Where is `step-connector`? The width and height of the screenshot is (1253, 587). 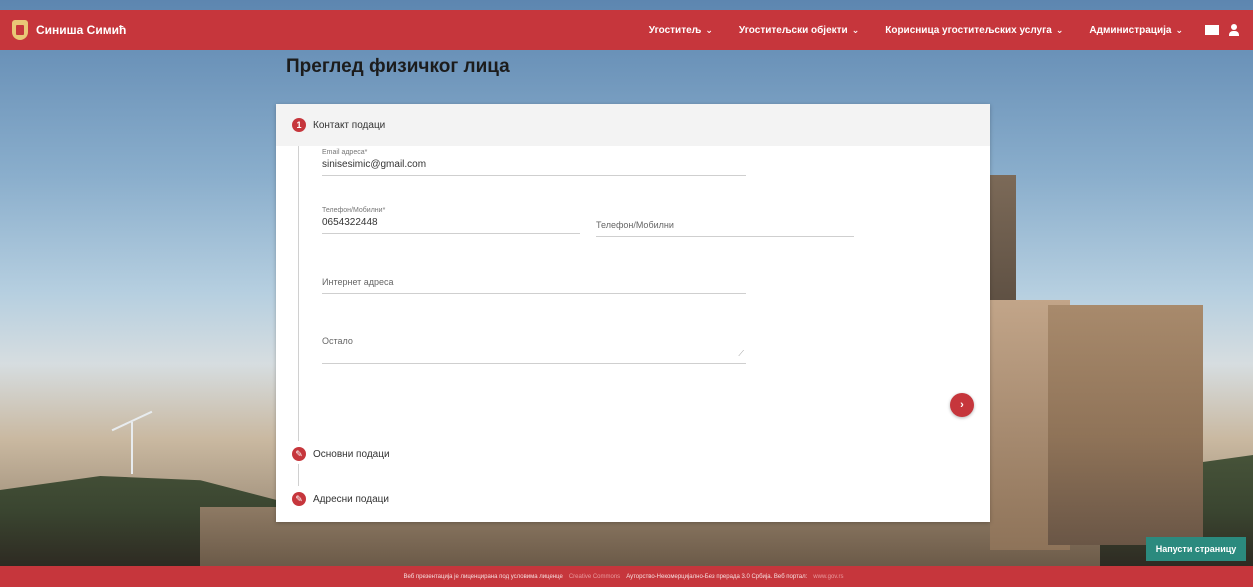 step-connector is located at coordinates (298, 293).